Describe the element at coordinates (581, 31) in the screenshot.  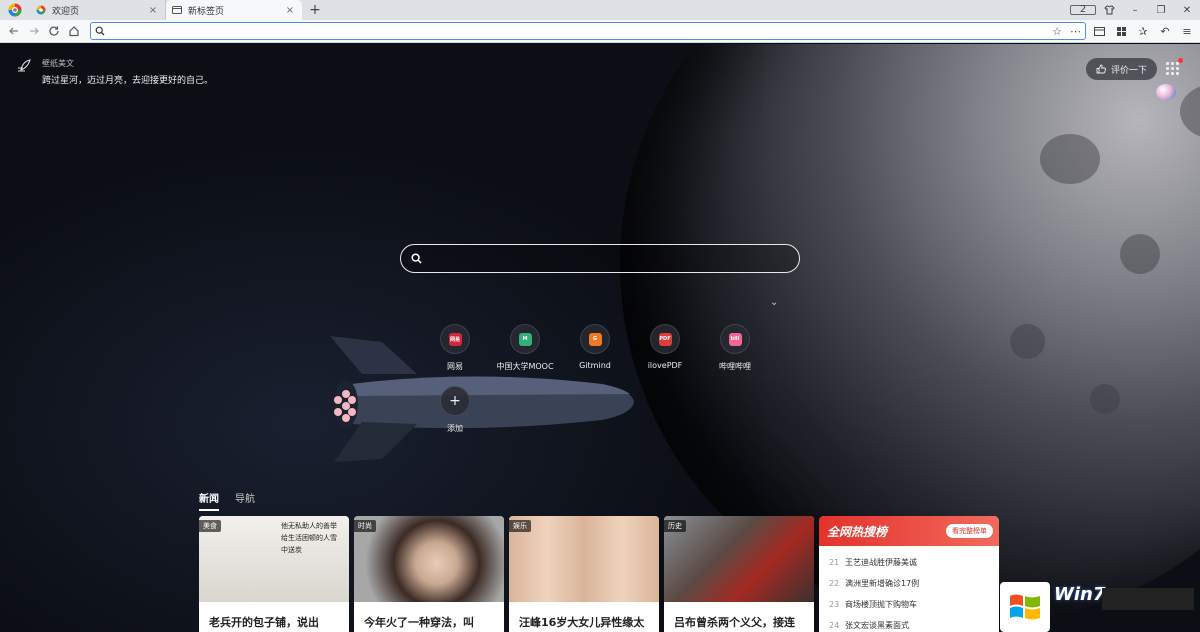
I see `address-input` at that location.